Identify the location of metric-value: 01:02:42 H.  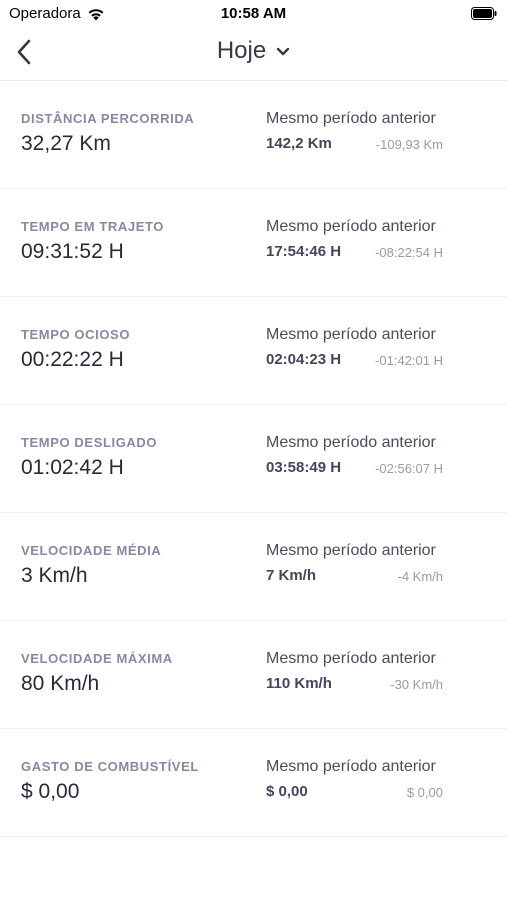
(72, 467).